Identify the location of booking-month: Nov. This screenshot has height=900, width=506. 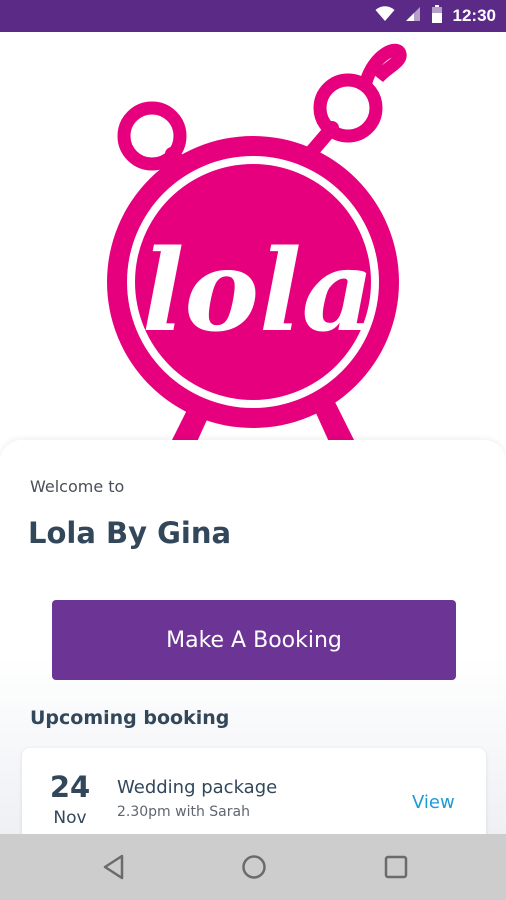
(70, 818).